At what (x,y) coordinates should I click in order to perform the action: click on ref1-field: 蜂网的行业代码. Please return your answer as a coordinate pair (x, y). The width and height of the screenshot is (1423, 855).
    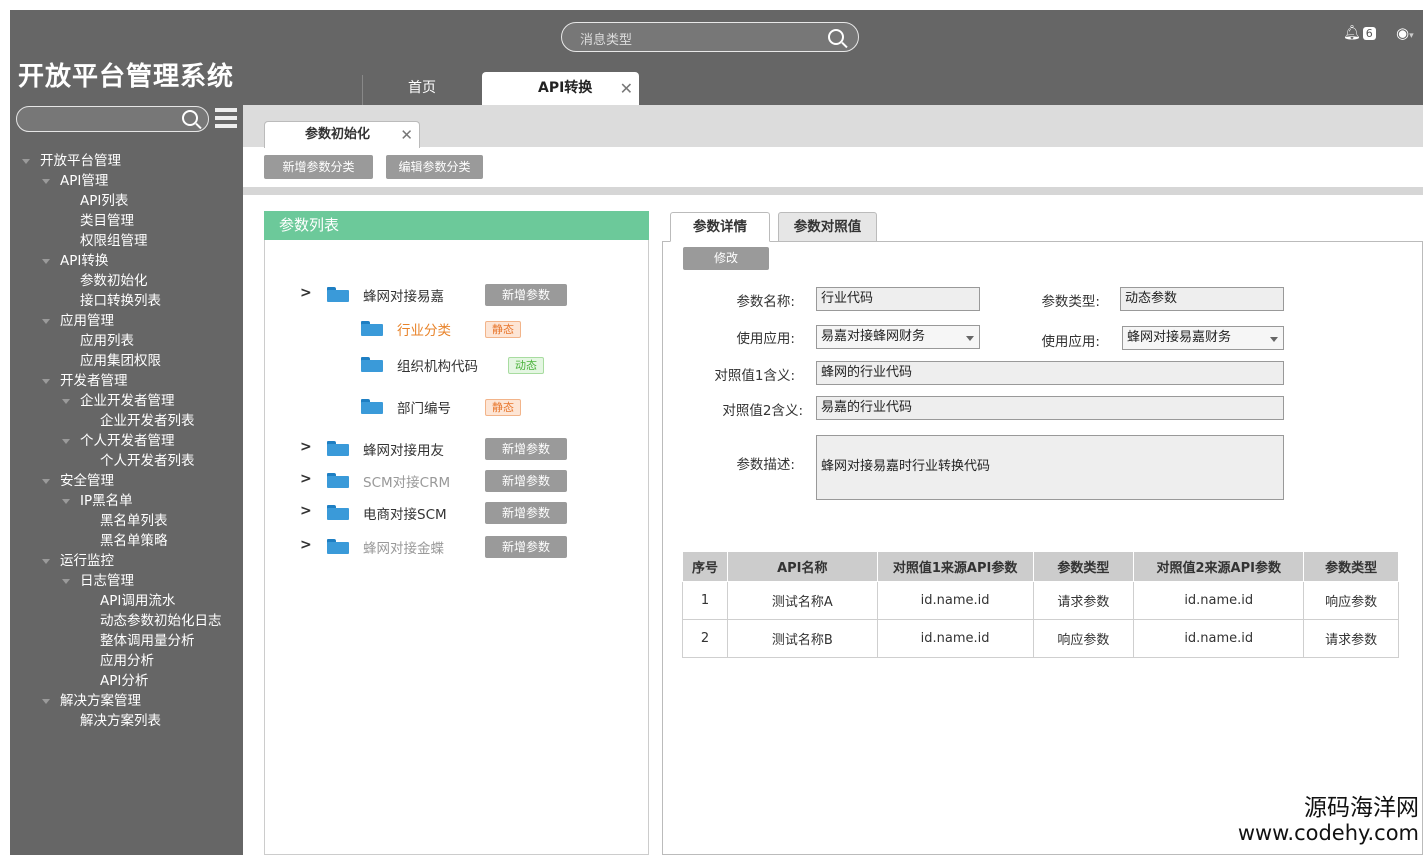
    Looking at the image, I should click on (1050, 373).